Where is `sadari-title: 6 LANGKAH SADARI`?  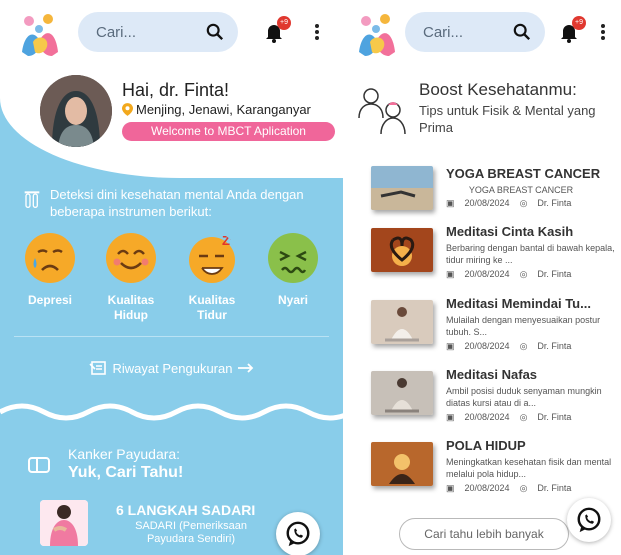
sadari-title: 6 LANGKAH SADARI is located at coordinates (185, 510).